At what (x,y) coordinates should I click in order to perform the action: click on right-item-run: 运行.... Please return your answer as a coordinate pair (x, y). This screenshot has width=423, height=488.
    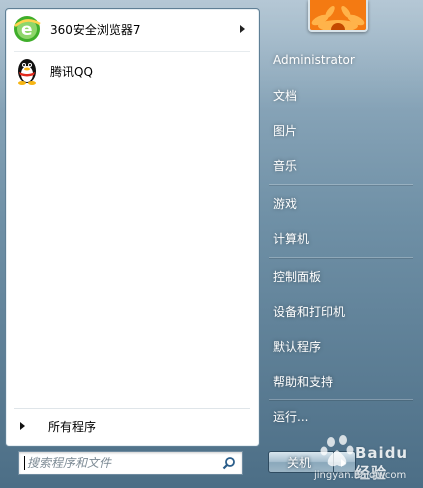
    Looking at the image, I should click on (342, 416).